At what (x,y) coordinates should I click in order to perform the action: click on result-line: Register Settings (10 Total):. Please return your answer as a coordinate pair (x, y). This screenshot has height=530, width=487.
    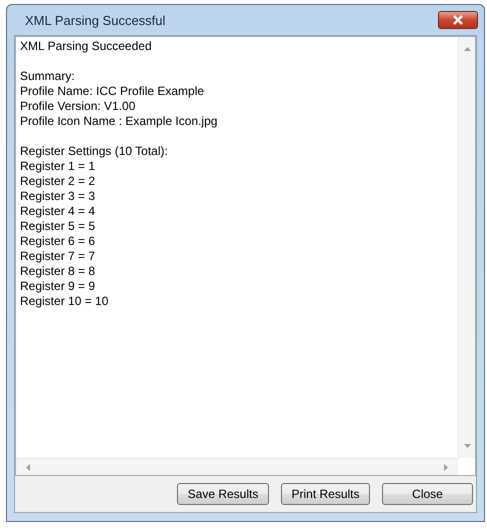
    Looking at the image, I should click on (94, 151).